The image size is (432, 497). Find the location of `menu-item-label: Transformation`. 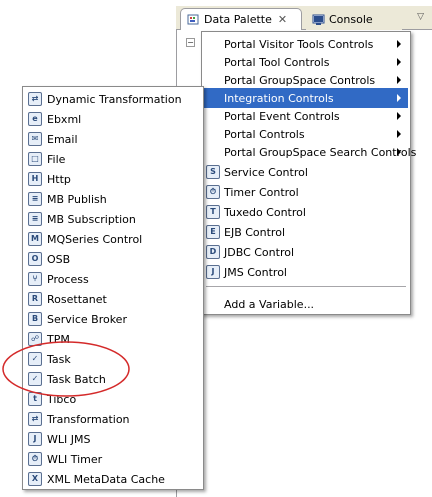

menu-item-label: Transformation is located at coordinates (88, 419).